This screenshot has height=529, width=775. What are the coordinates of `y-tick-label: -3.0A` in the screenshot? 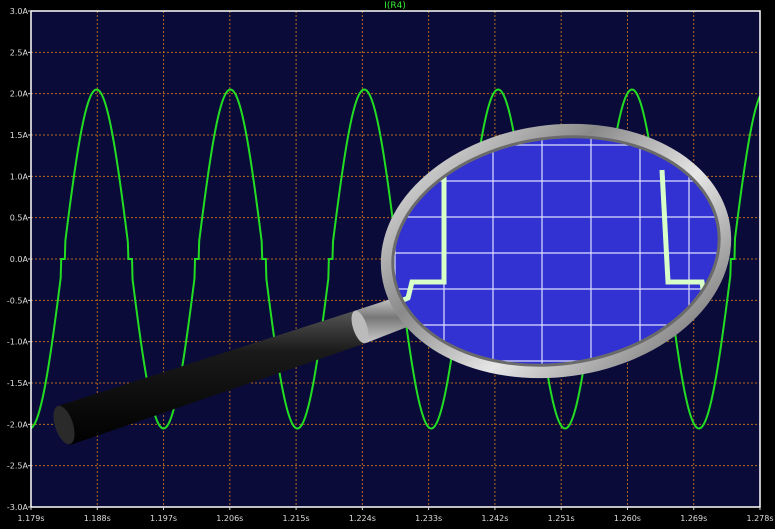 It's located at (18, 507).